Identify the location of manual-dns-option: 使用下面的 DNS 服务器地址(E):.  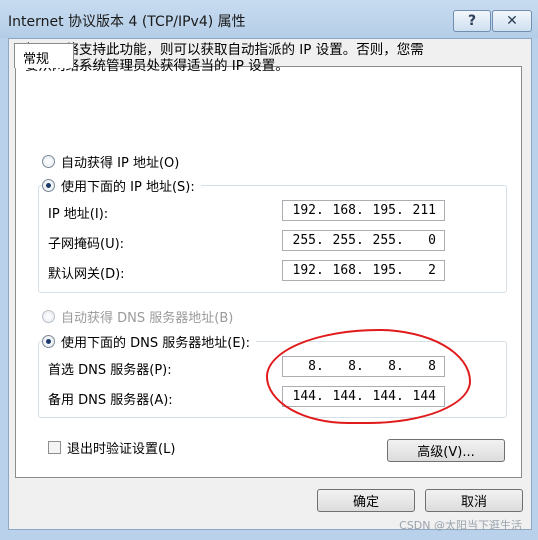
(149, 341).